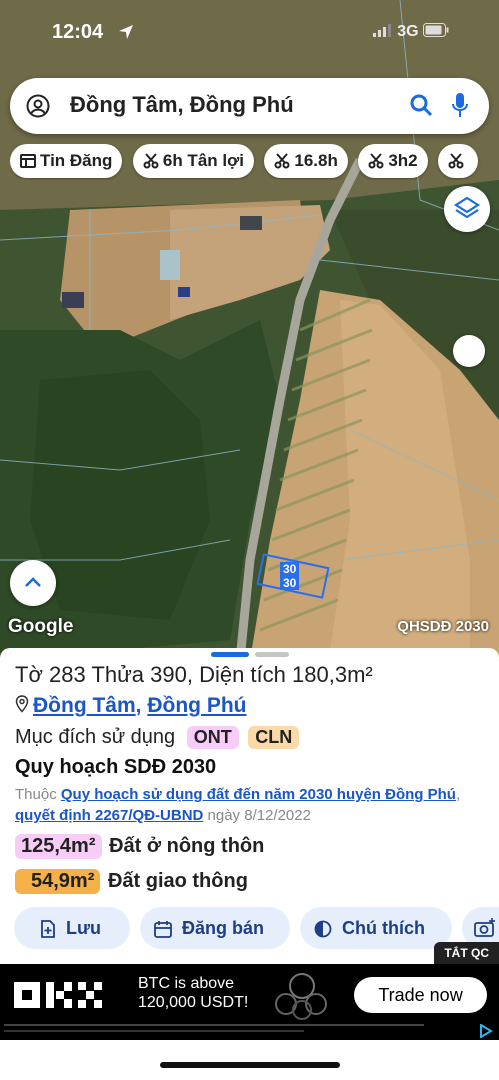  I want to click on close-ad-button: TẮT QC, so click(466, 953).